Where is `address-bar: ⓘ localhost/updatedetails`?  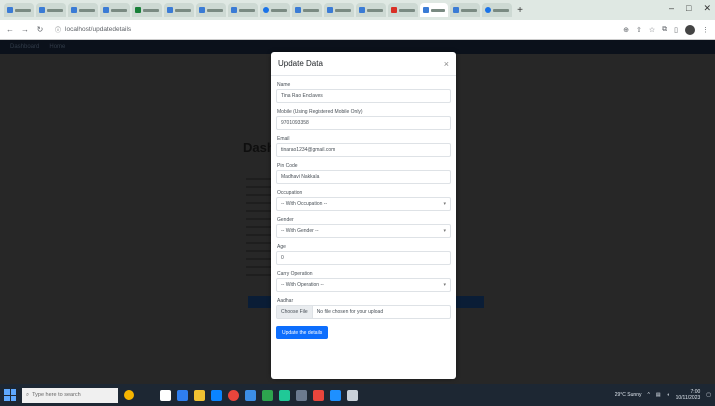
address-bar: ⓘ localhost/updatedetails is located at coordinates (93, 29).